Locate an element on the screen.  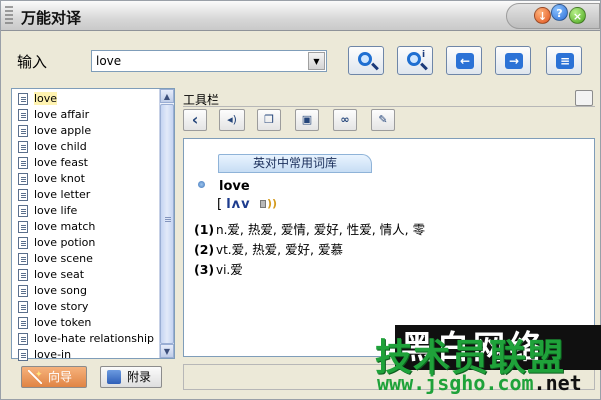
definition-row: (2) vt.爱, 热爱, 爱好, 爱慕 is located at coordinates (268, 248).